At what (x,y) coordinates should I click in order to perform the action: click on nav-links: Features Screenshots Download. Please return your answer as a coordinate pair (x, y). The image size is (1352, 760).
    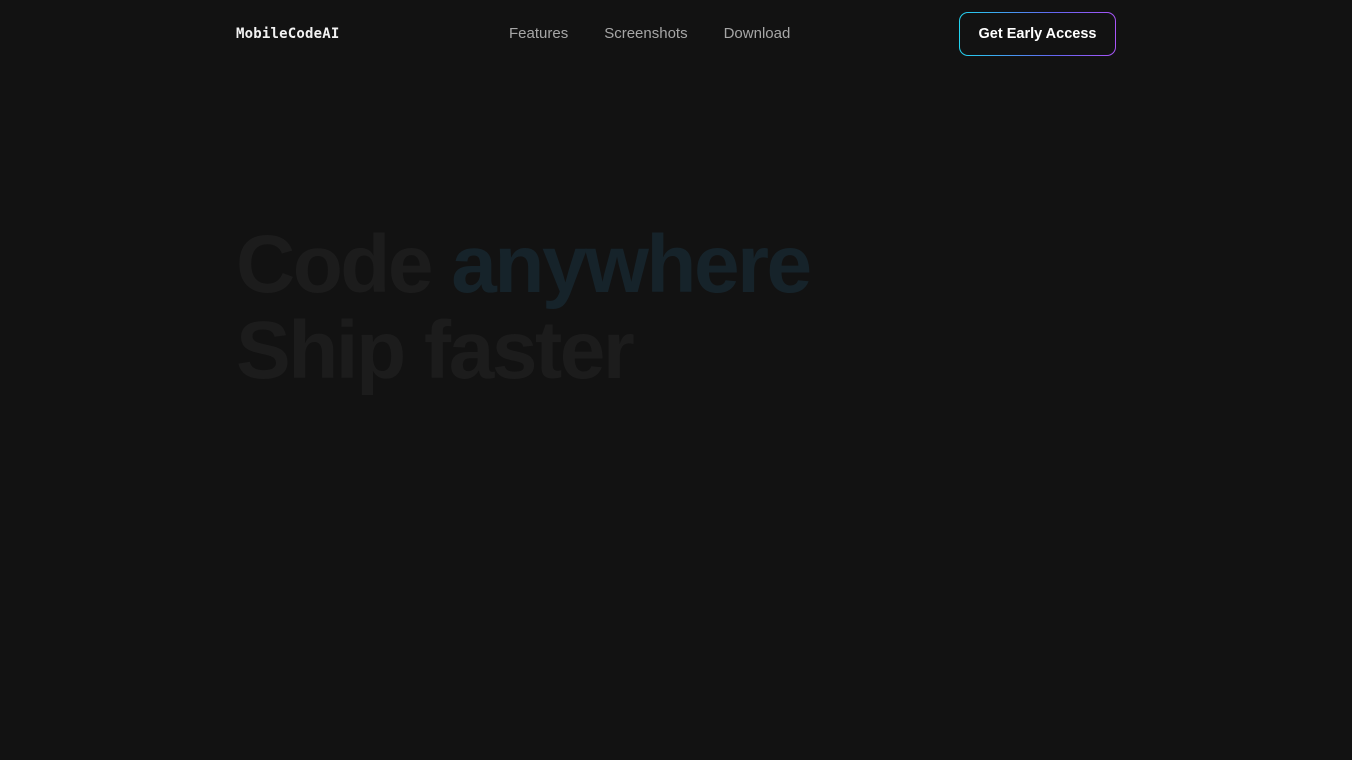
    Looking at the image, I should click on (649, 34).